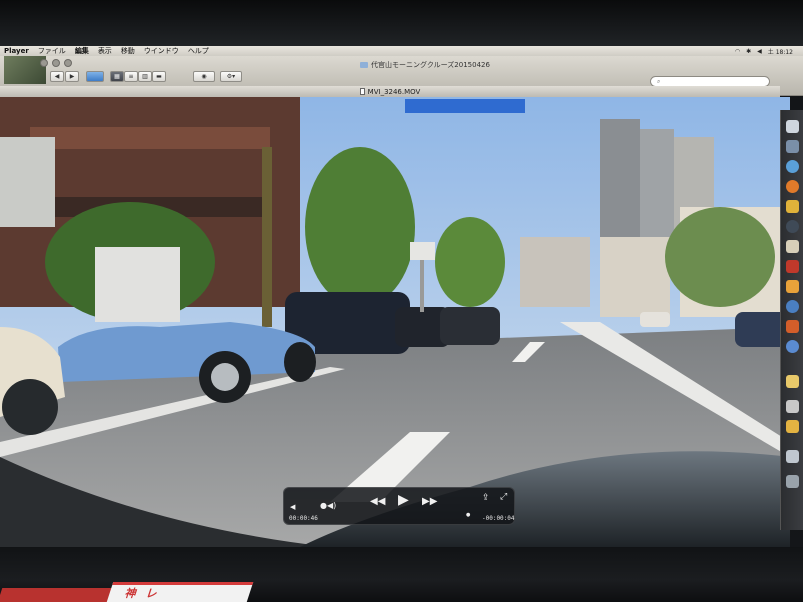 This screenshot has width=803, height=602. I want to click on finder-title: 代官山モーニングクルーズ20150426, so click(425, 65).